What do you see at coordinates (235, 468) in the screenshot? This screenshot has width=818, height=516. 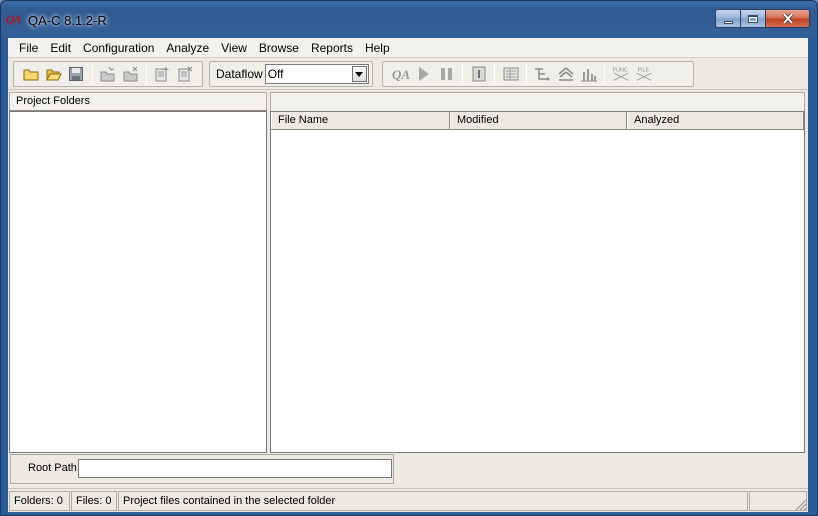 I see `root-path-input` at bounding box center [235, 468].